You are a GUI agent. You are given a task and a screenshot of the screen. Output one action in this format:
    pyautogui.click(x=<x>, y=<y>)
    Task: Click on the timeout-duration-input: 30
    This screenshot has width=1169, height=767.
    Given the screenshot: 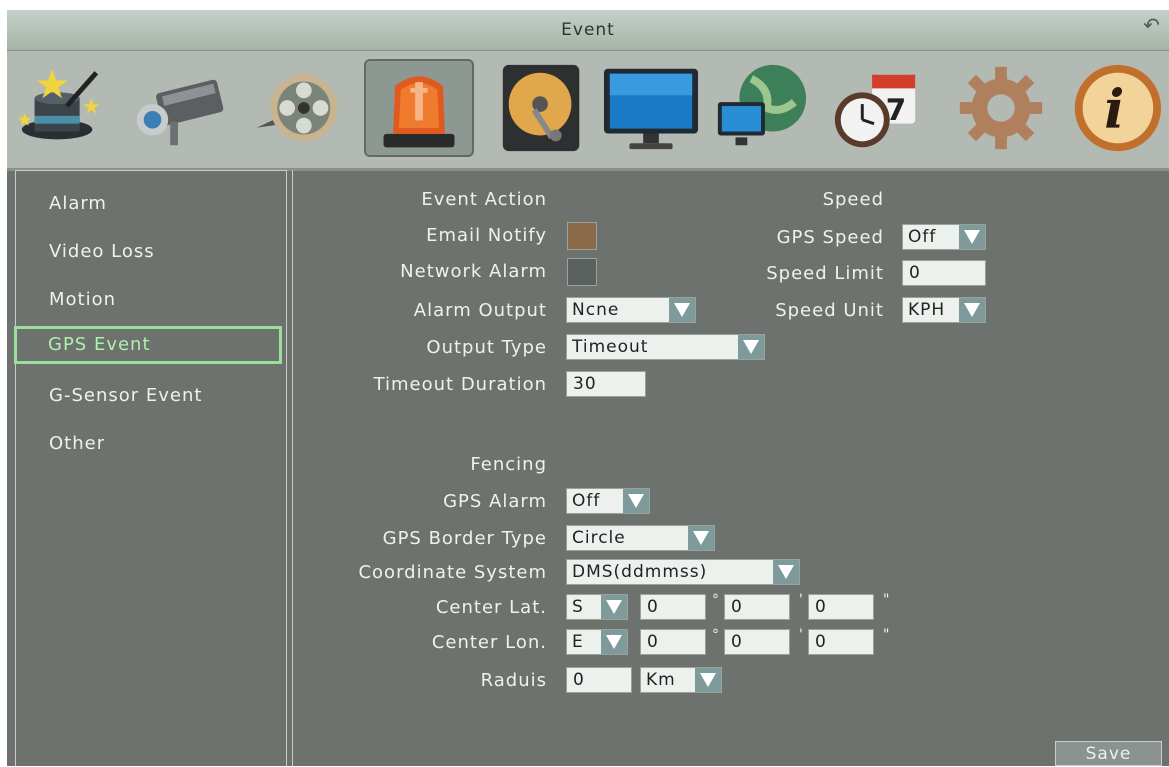 What is the action you would take?
    pyautogui.click(x=606, y=384)
    